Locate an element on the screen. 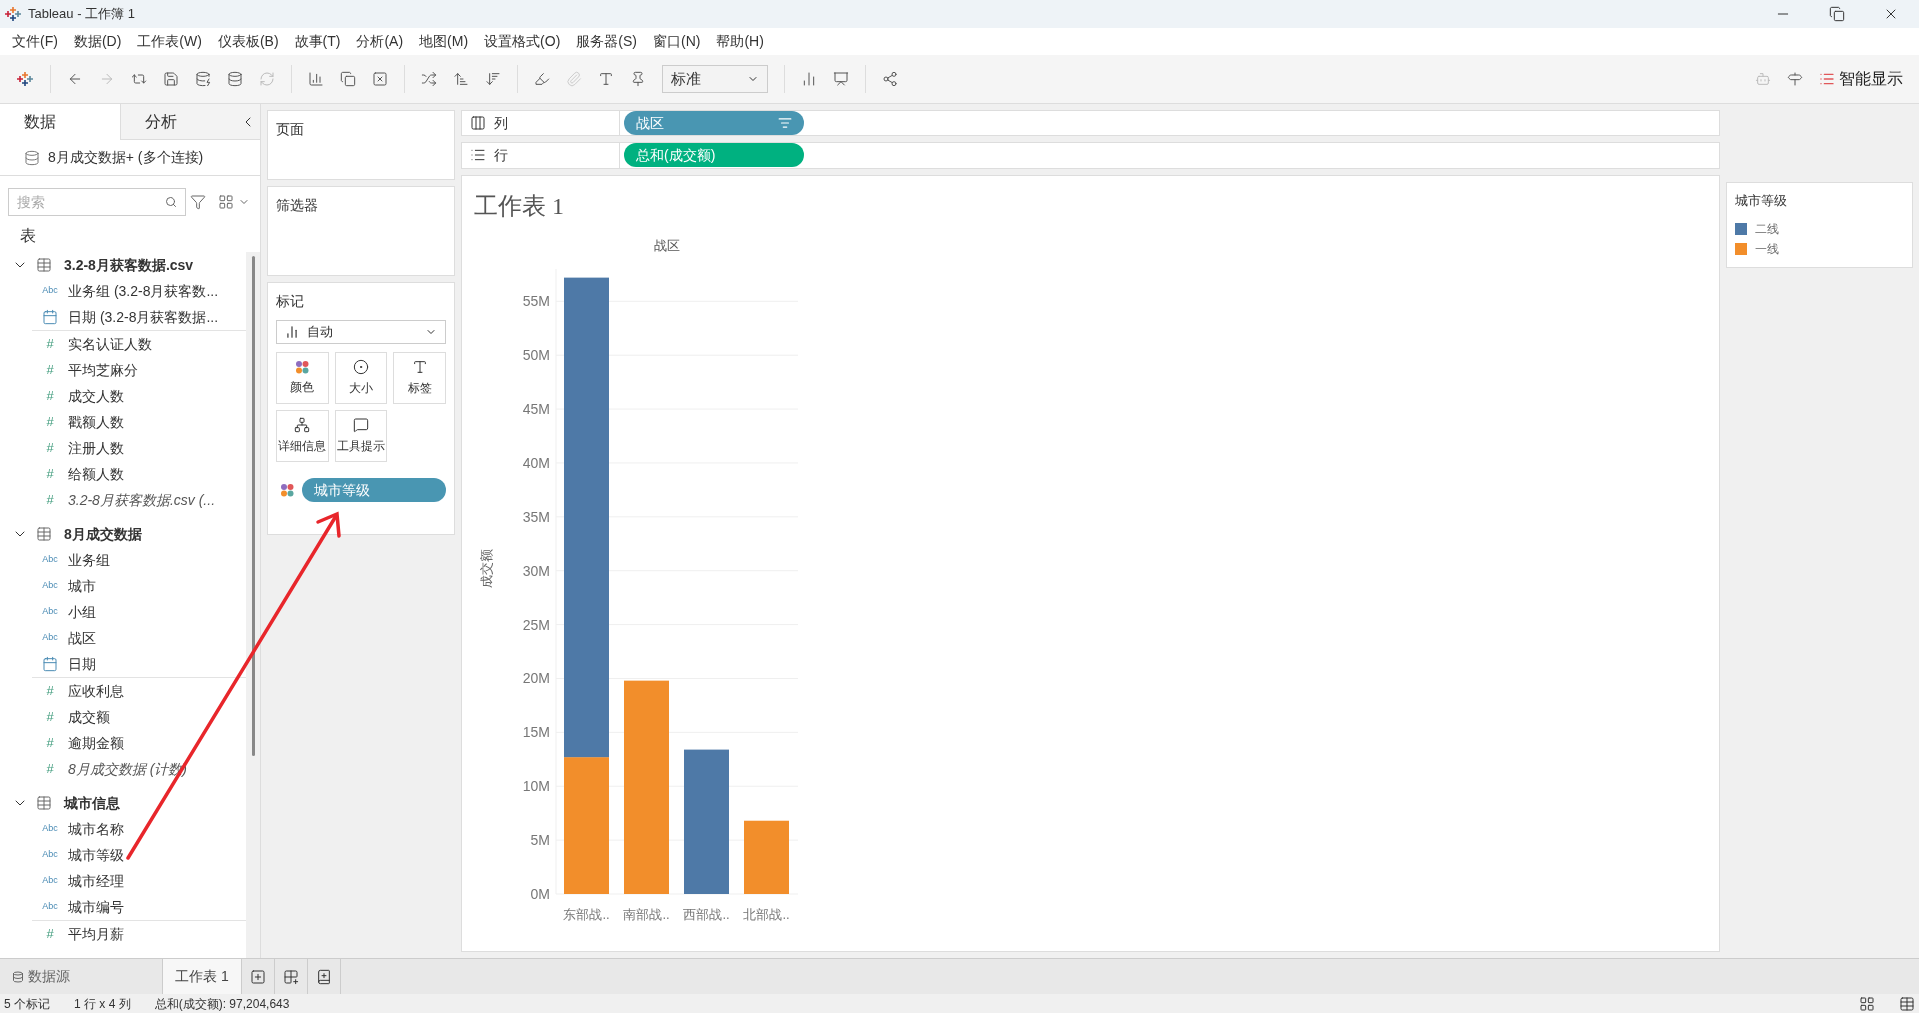 The image size is (1919, 1013). search-field: 搜索 is located at coordinates (97, 202).